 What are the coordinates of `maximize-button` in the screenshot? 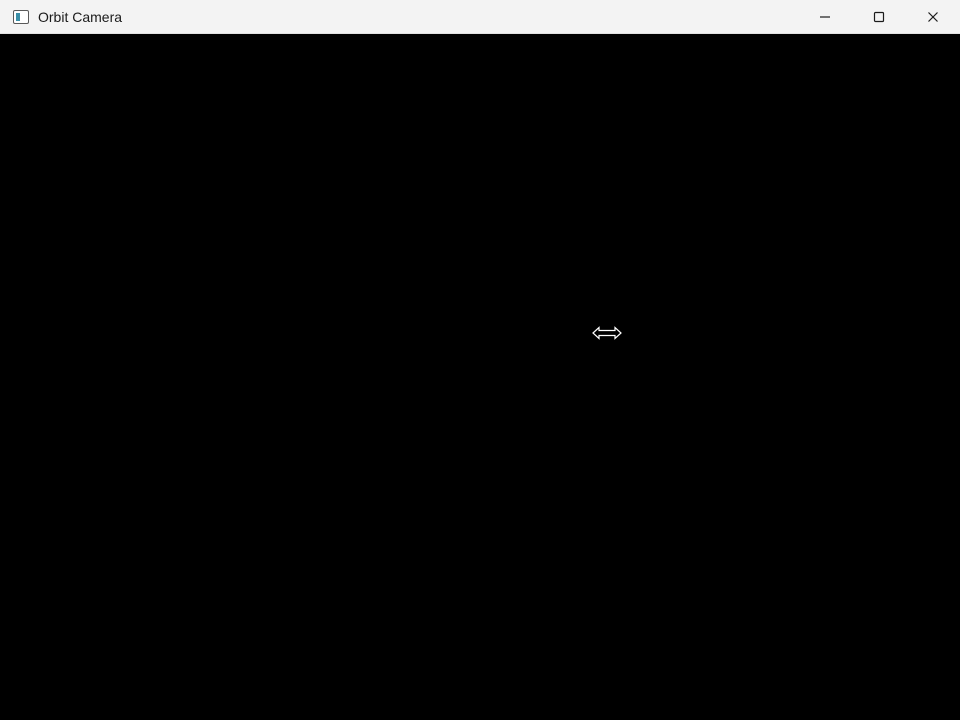 It's located at (879, 17).